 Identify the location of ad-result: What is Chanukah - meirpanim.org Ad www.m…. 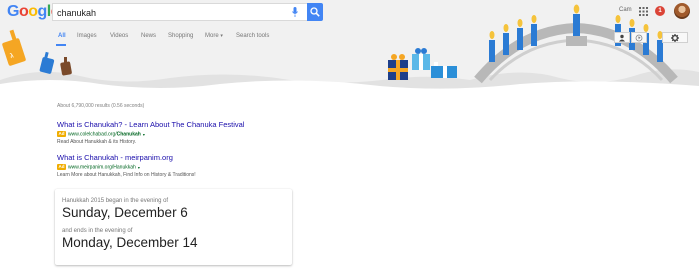
(126, 165).